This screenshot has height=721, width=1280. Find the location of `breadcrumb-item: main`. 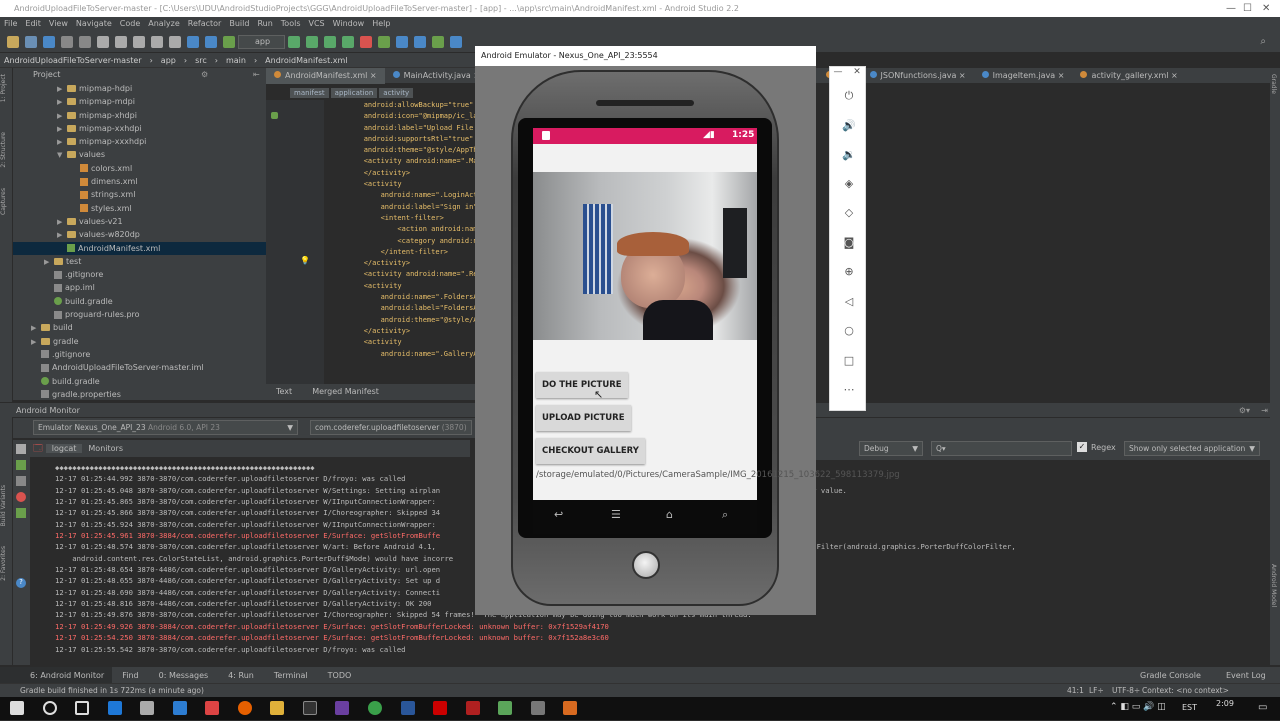

breadcrumb-item: main is located at coordinates (236, 60).